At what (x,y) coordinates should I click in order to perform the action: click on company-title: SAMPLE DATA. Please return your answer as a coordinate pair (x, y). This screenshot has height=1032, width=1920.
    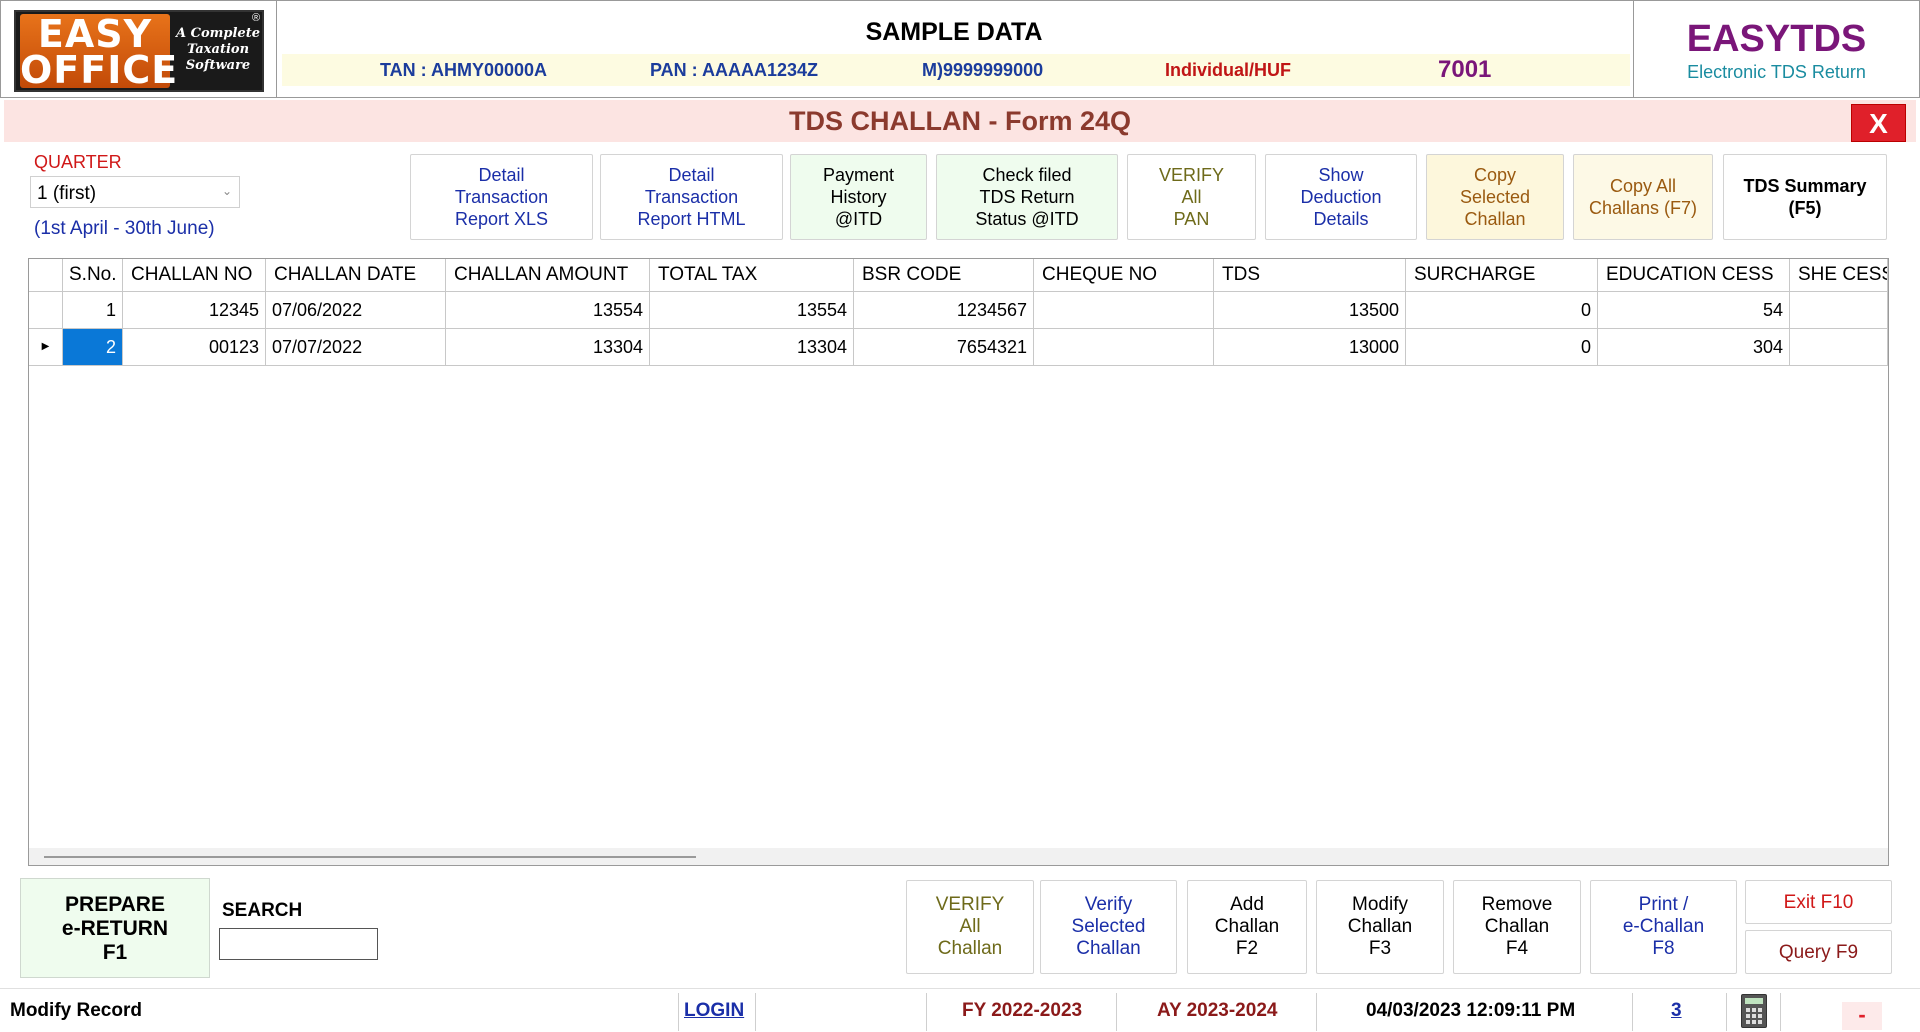
    Looking at the image, I should click on (954, 32).